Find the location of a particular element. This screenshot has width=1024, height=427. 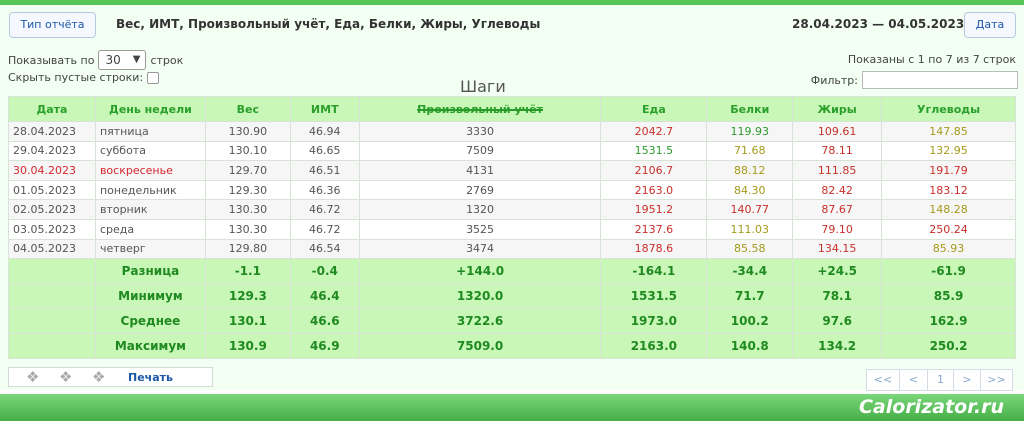

column-header-label: Дата is located at coordinates (52, 109).